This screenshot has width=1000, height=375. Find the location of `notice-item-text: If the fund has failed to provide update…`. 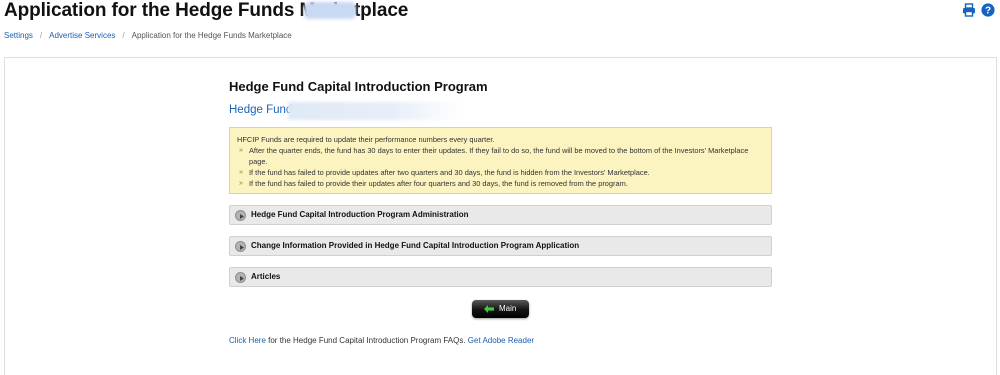

notice-item-text: If the fund has failed to provide update… is located at coordinates (449, 172).